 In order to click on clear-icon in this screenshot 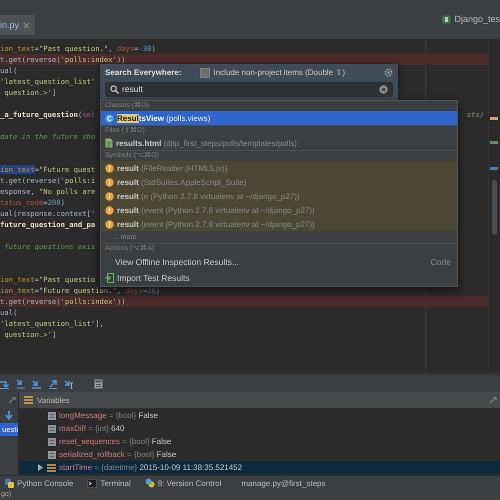, I will do `click(383, 89)`.